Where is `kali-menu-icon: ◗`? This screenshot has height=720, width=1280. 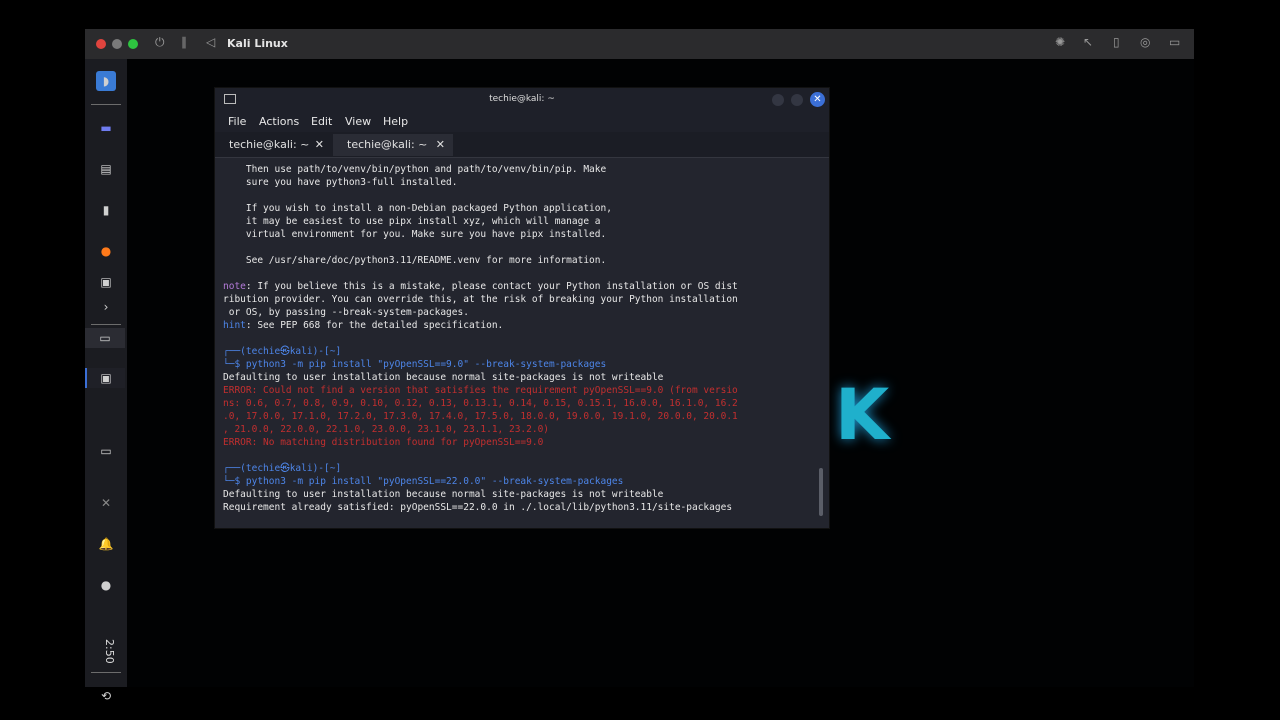
kali-menu-icon: ◗ is located at coordinates (106, 81).